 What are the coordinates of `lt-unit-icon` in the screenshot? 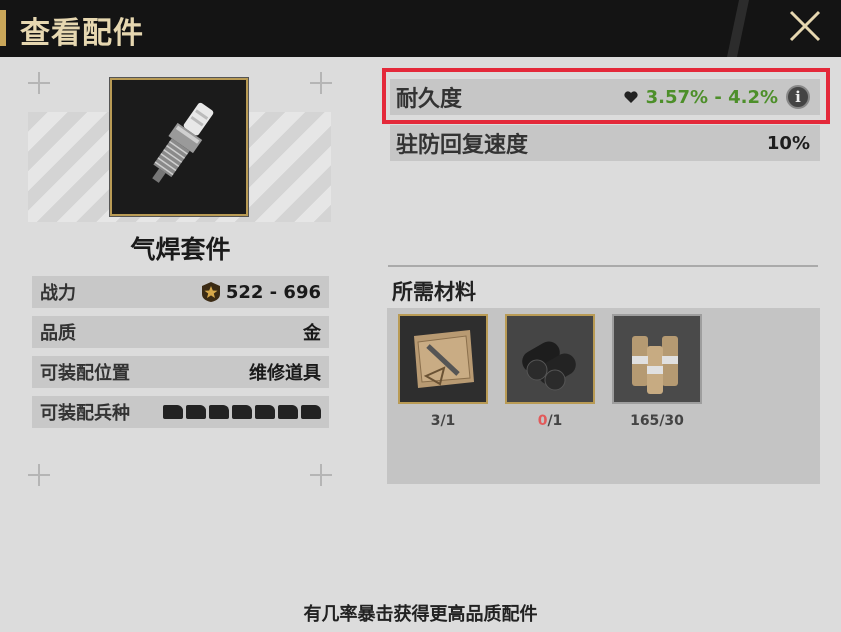 It's located at (265, 412).